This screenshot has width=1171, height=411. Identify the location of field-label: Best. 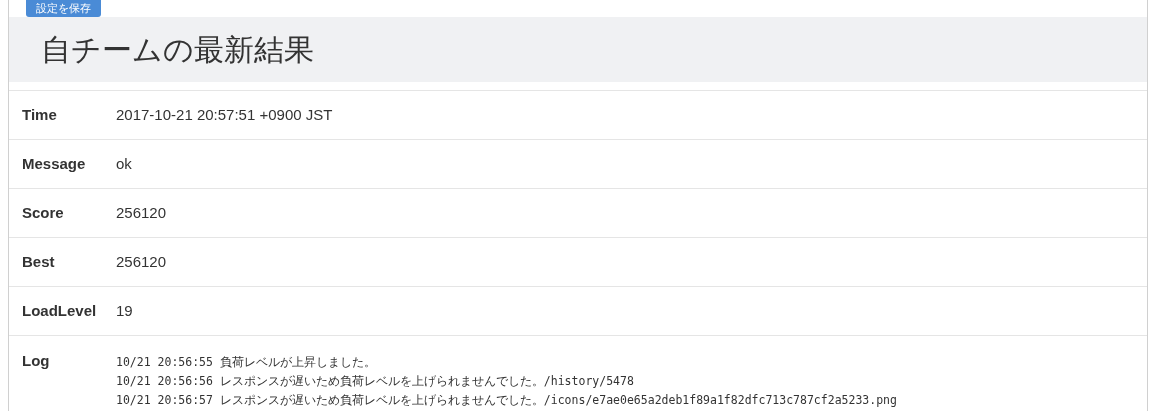
(38, 261).